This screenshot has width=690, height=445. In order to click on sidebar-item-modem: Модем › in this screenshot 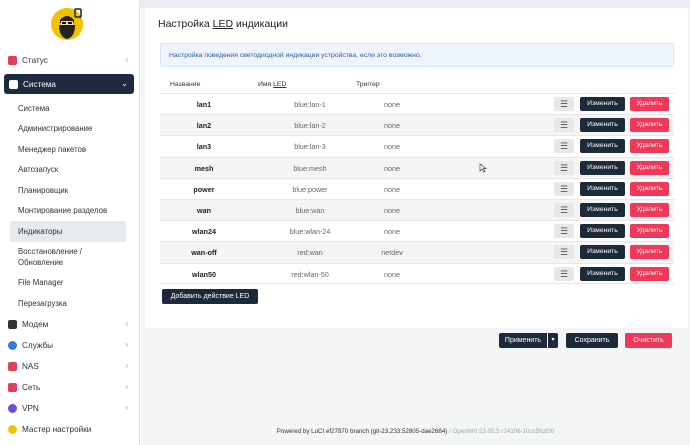, I will do `click(70, 324)`.